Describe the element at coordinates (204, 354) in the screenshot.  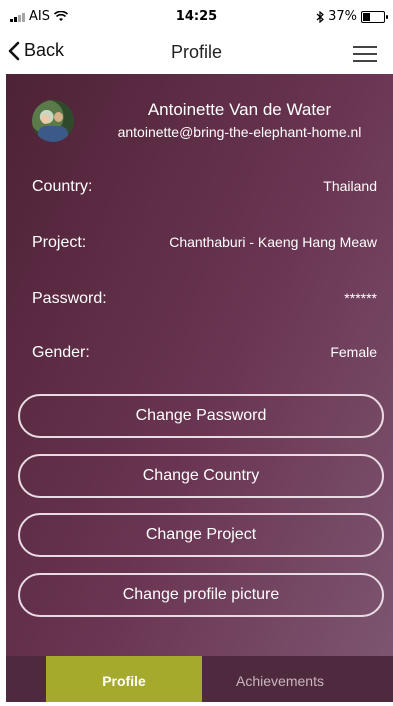
I see `gender-row: Gender: Female` at that location.